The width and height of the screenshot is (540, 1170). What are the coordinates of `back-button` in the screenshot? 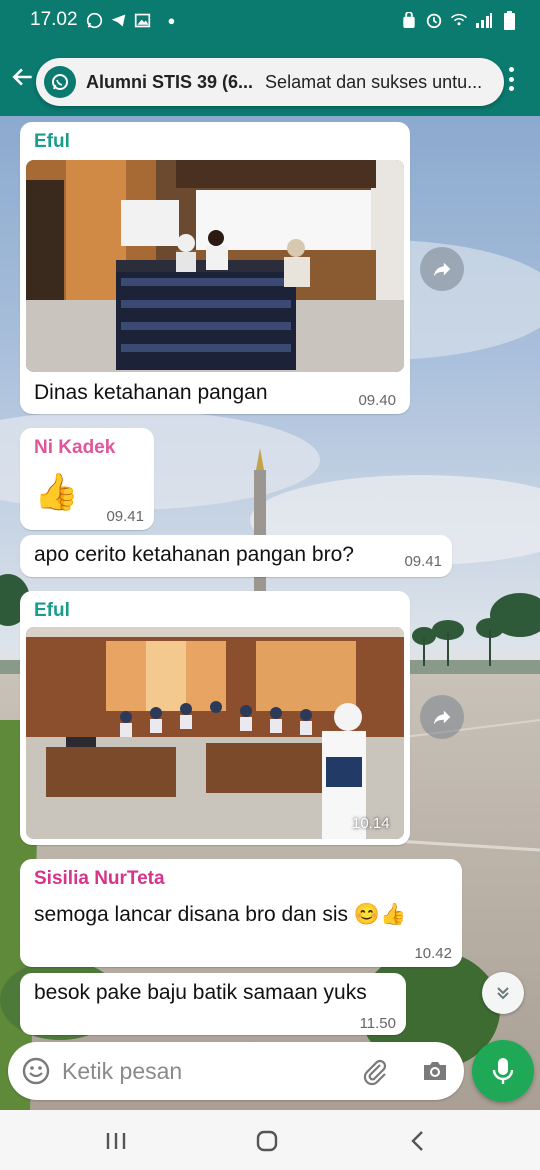 It's located at (23, 77).